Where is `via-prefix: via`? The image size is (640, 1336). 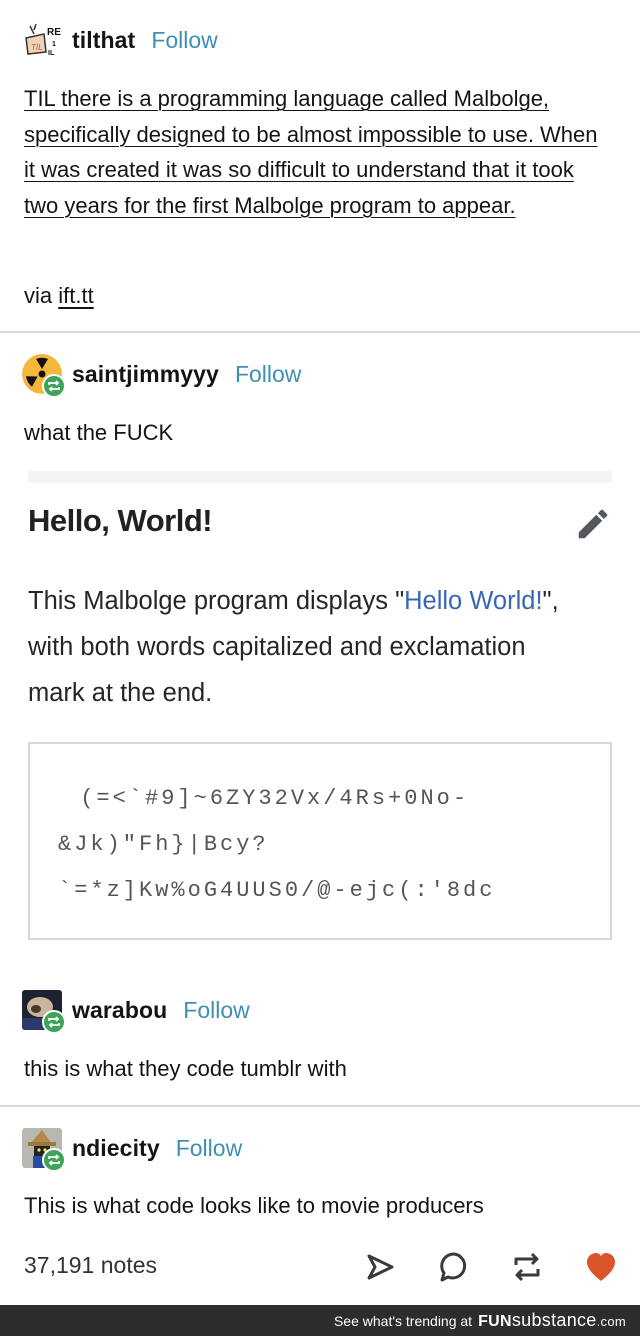 via-prefix: via is located at coordinates (38, 295).